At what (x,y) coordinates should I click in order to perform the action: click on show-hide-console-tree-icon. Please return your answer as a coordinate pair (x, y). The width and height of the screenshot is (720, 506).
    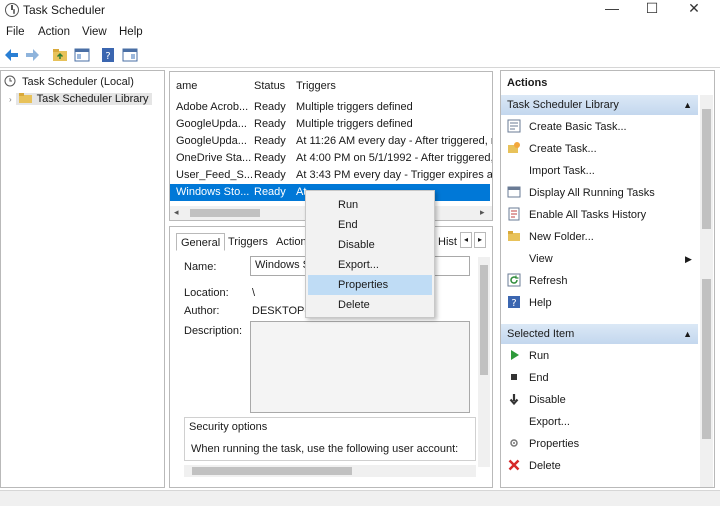
    Looking at the image, I should click on (82, 55).